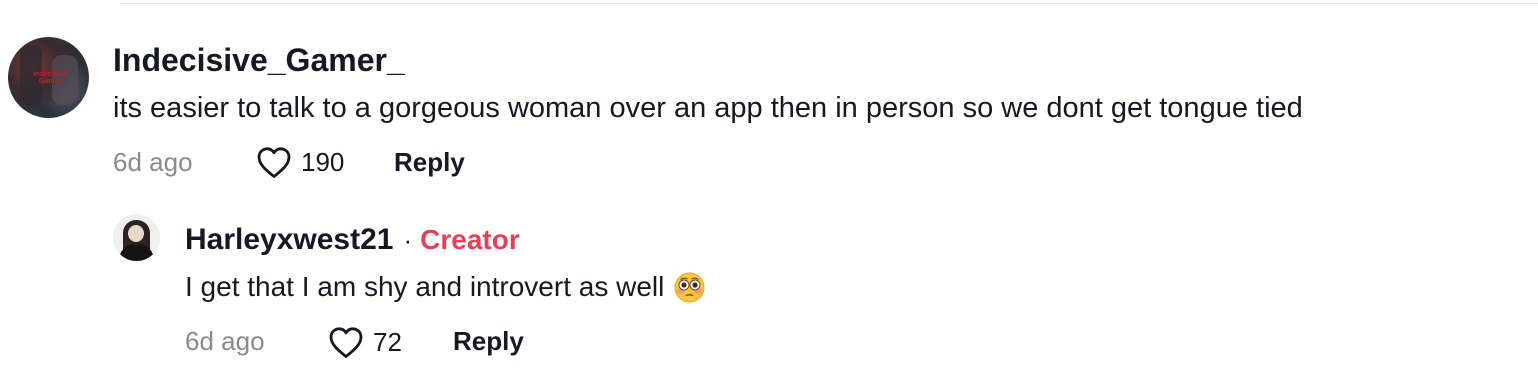 This screenshot has height=374, width=1538. Describe the element at coordinates (289, 240) in the screenshot. I see `reply-username: Harleyxwest21` at that location.